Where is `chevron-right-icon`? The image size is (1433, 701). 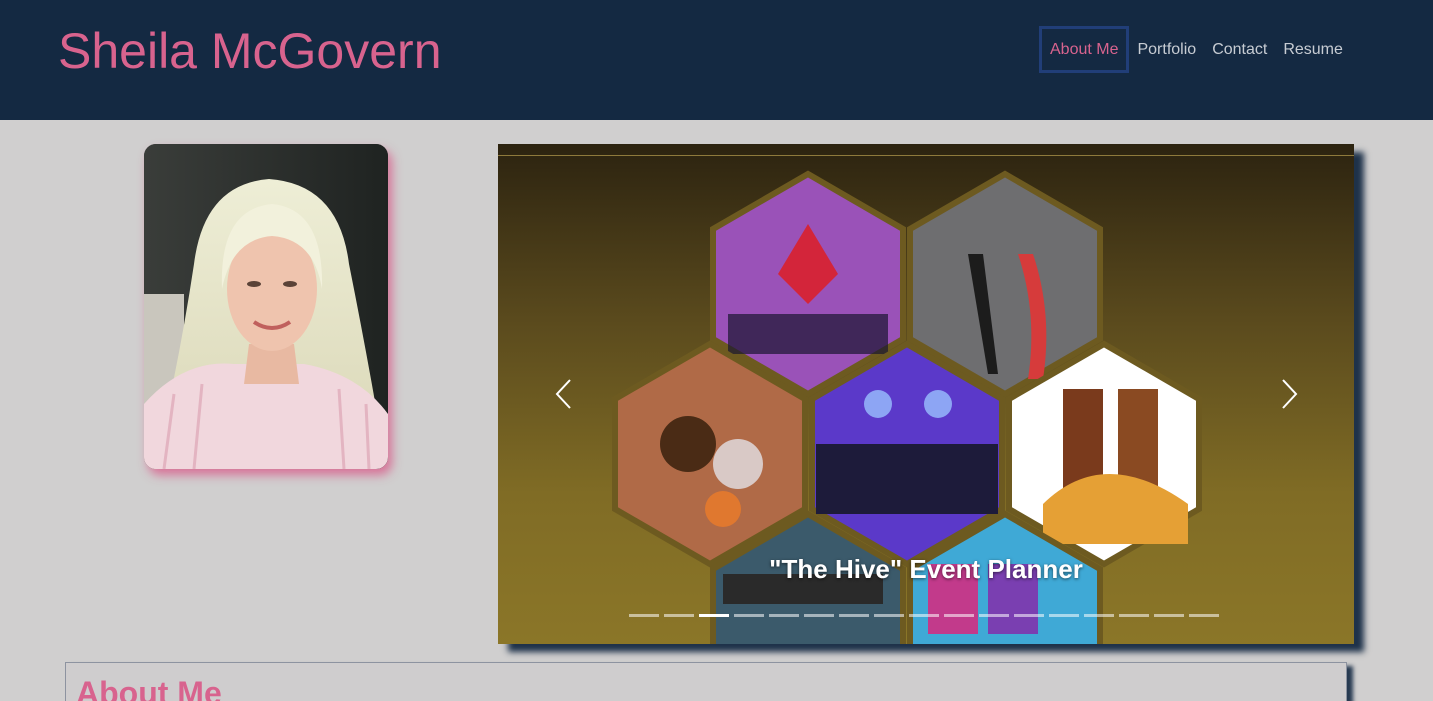 chevron-right-icon is located at coordinates (1290, 394).